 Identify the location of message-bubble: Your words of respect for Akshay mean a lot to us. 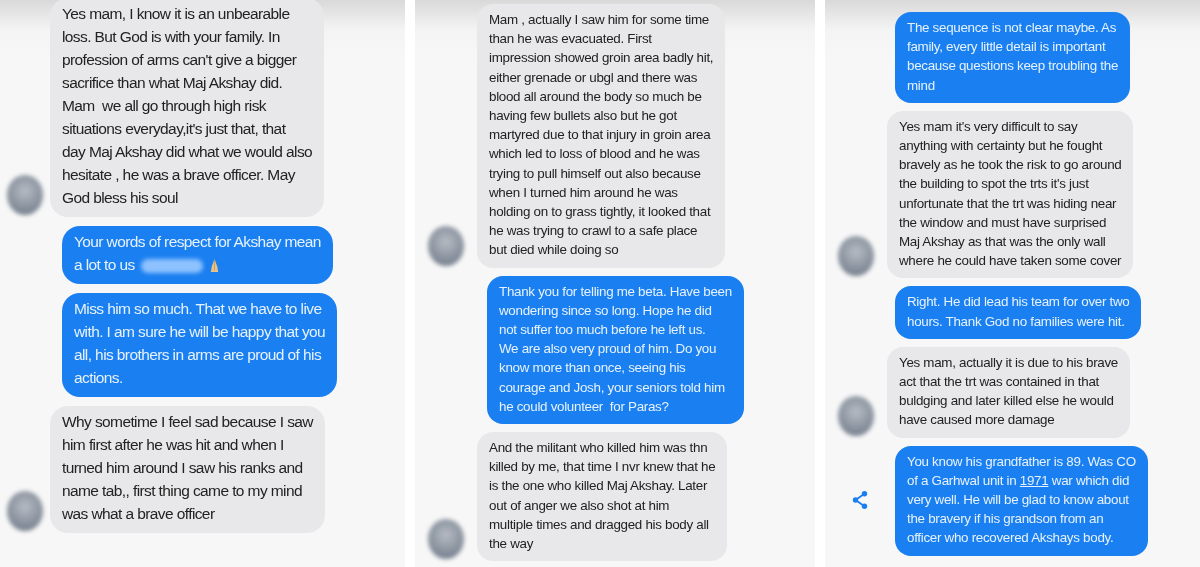
(197, 255).